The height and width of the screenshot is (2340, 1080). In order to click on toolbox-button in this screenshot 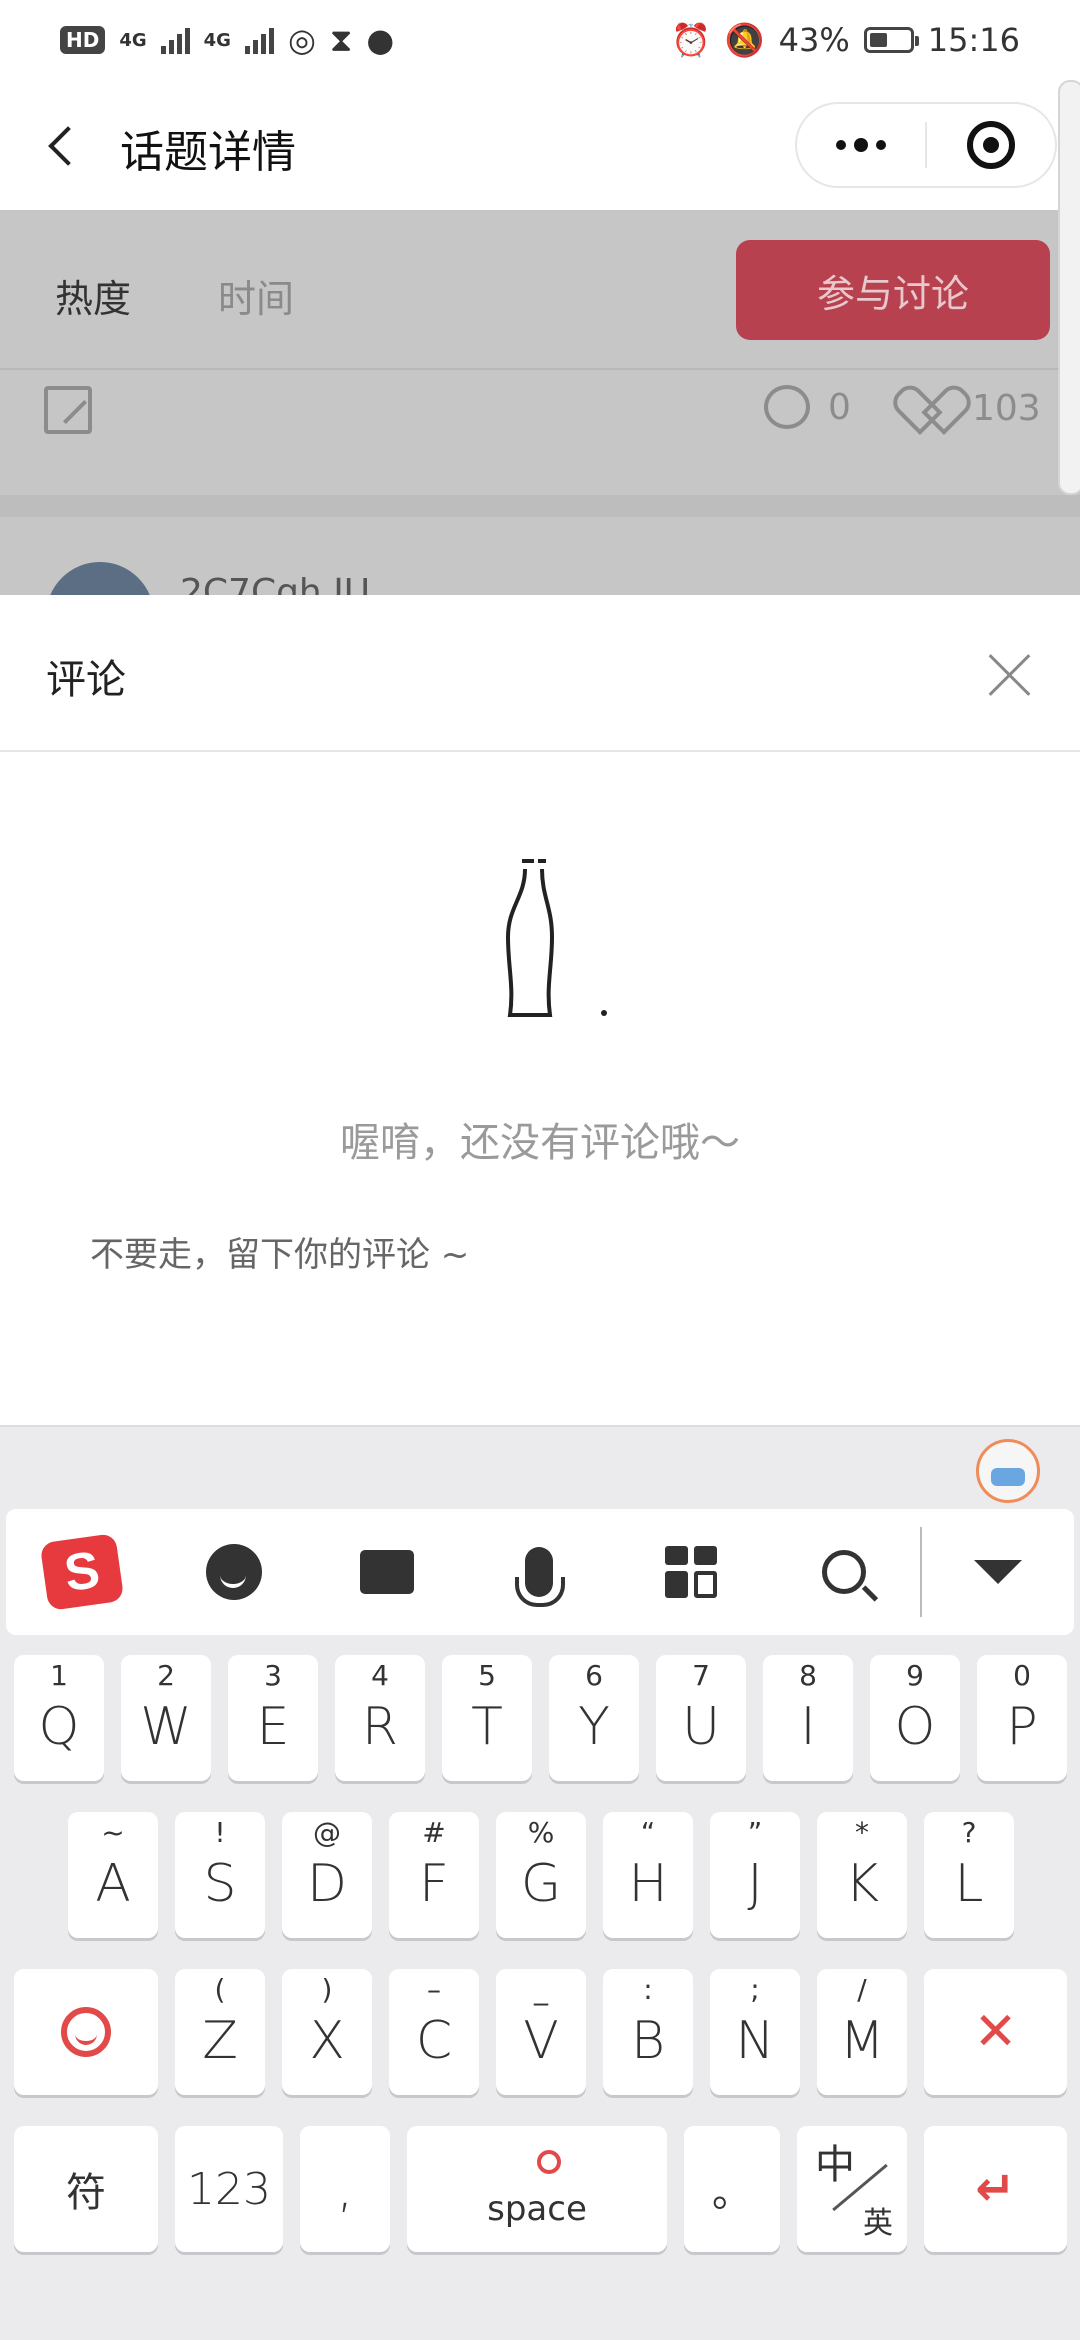, I will do `click(691, 1572)`.